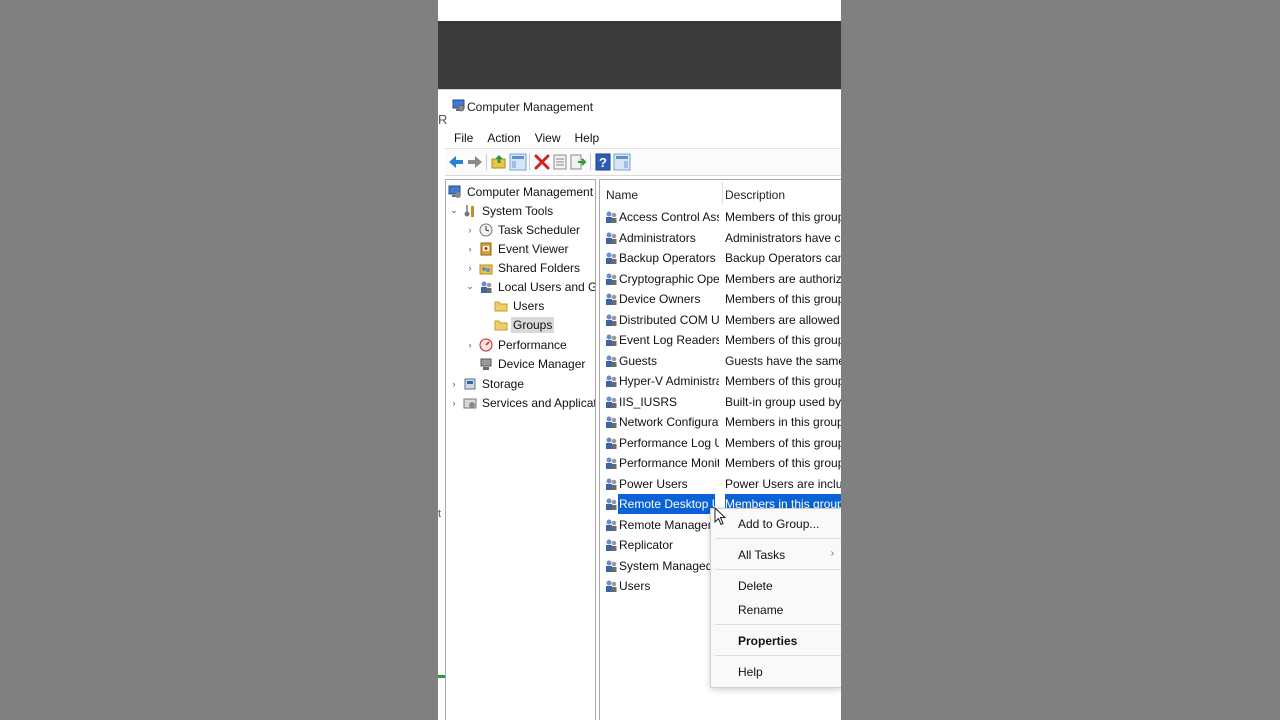 Image resolution: width=1280 pixels, height=720 pixels. Describe the element at coordinates (532, 344) in the screenshot. I see `tree-label: Performance` at that location.